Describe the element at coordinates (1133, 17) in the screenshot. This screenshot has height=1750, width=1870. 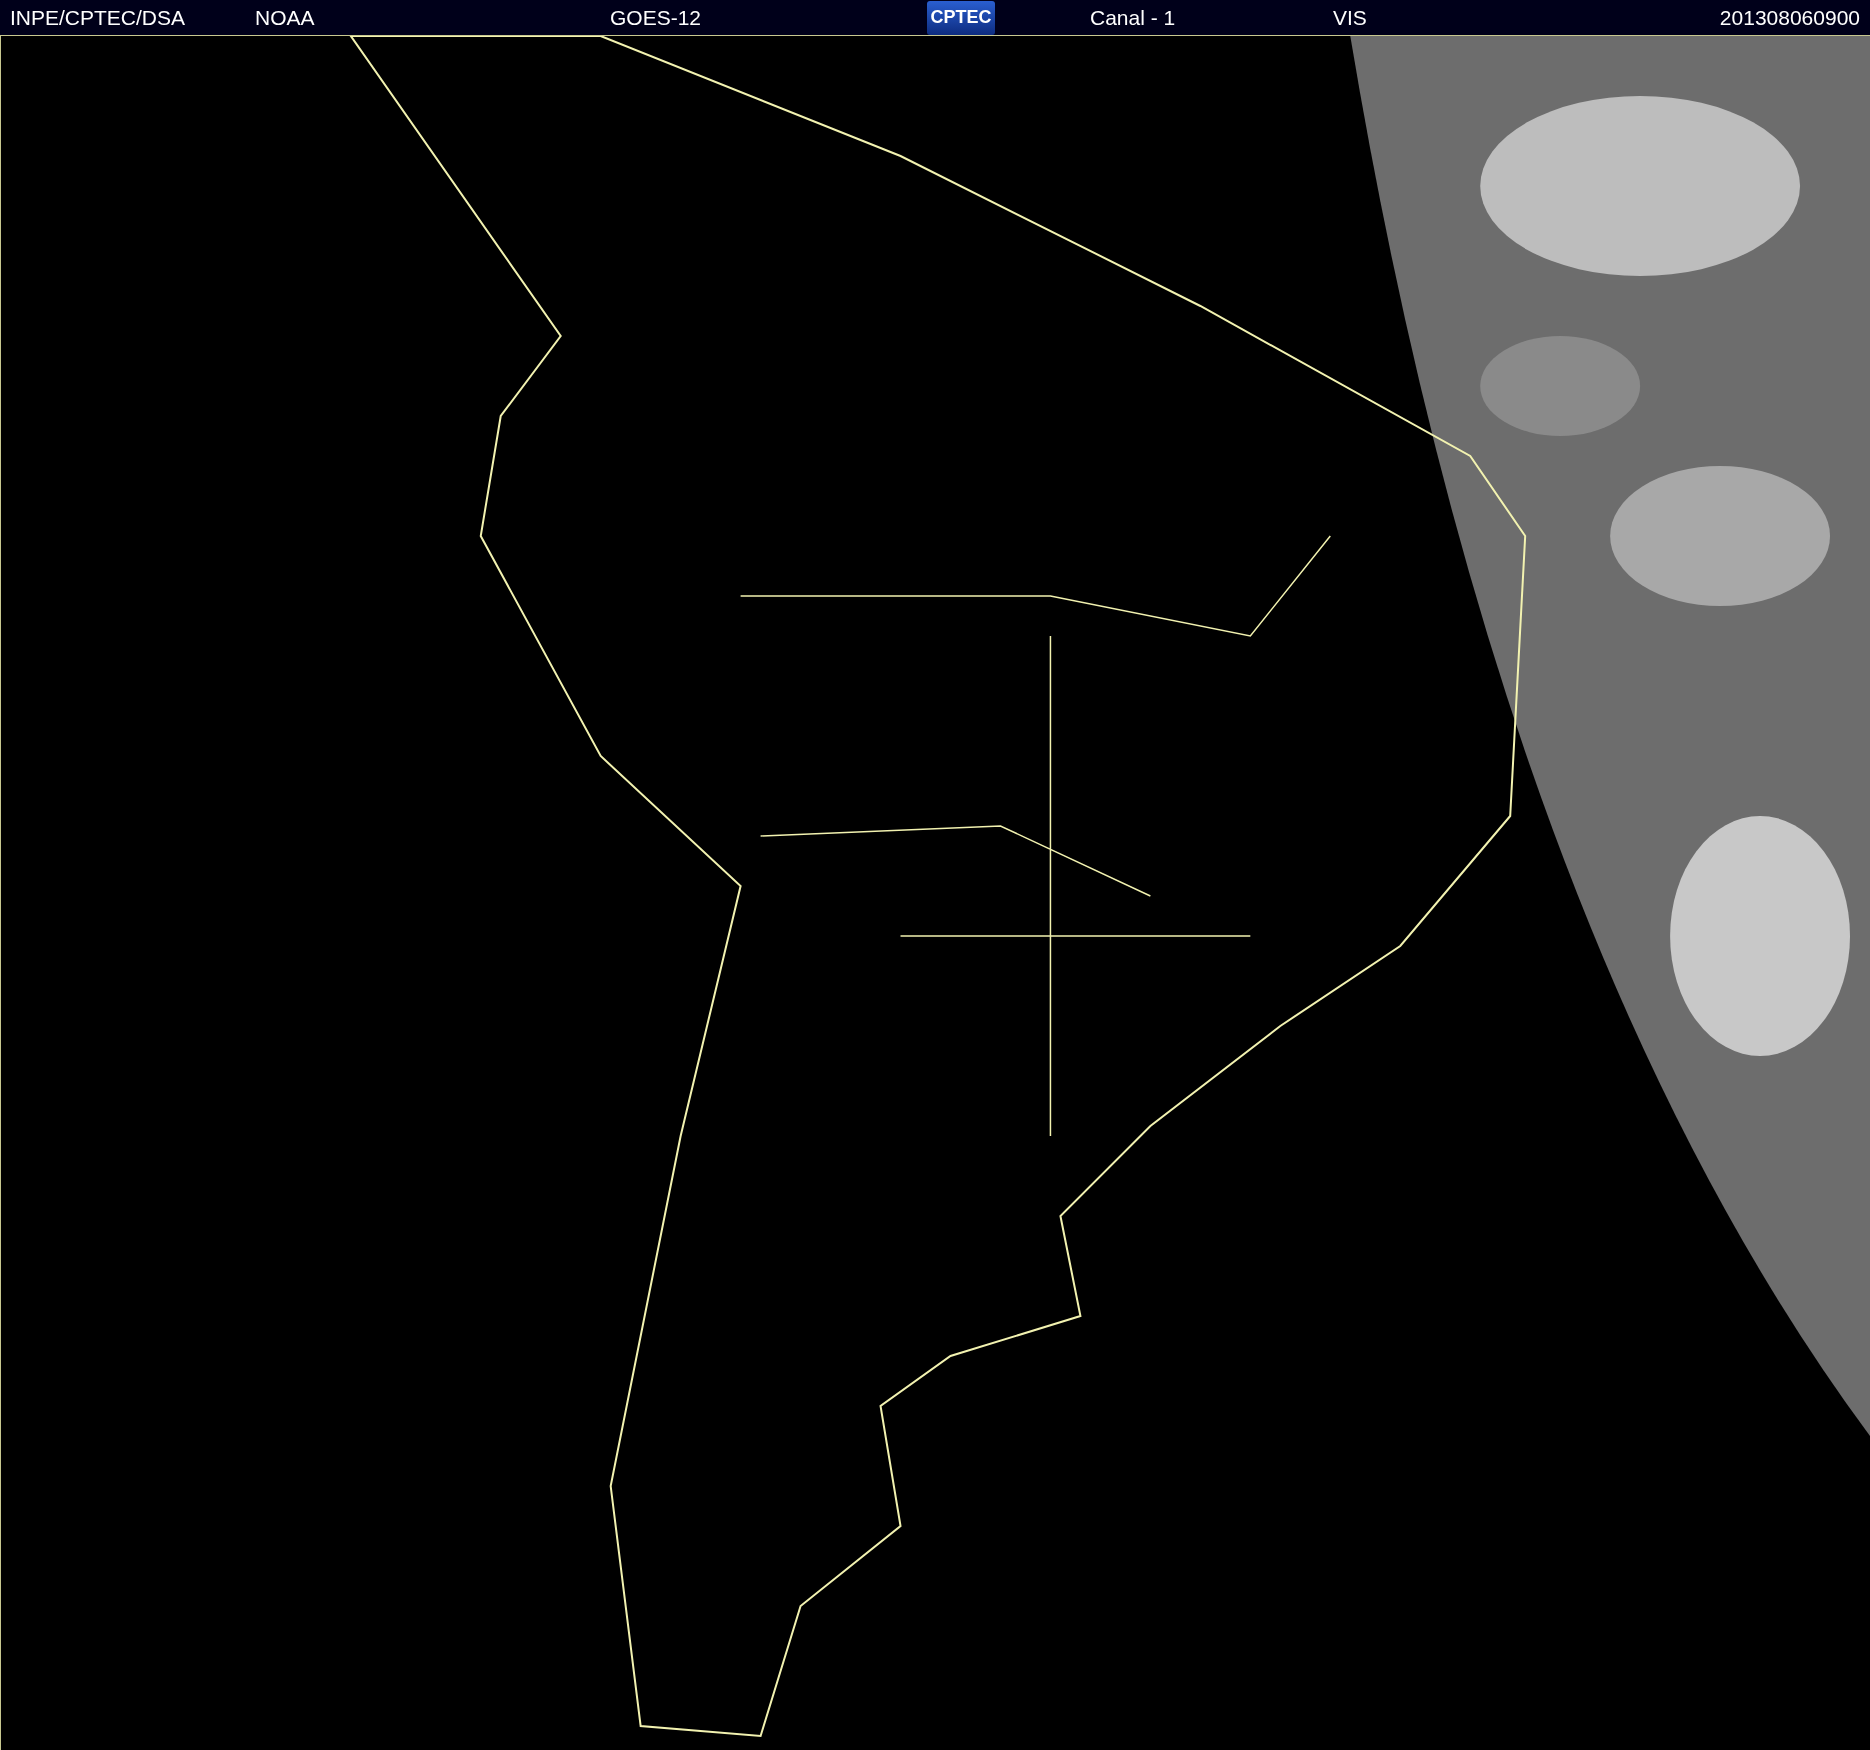
I see `channel-label: Canal - 1` at that location.